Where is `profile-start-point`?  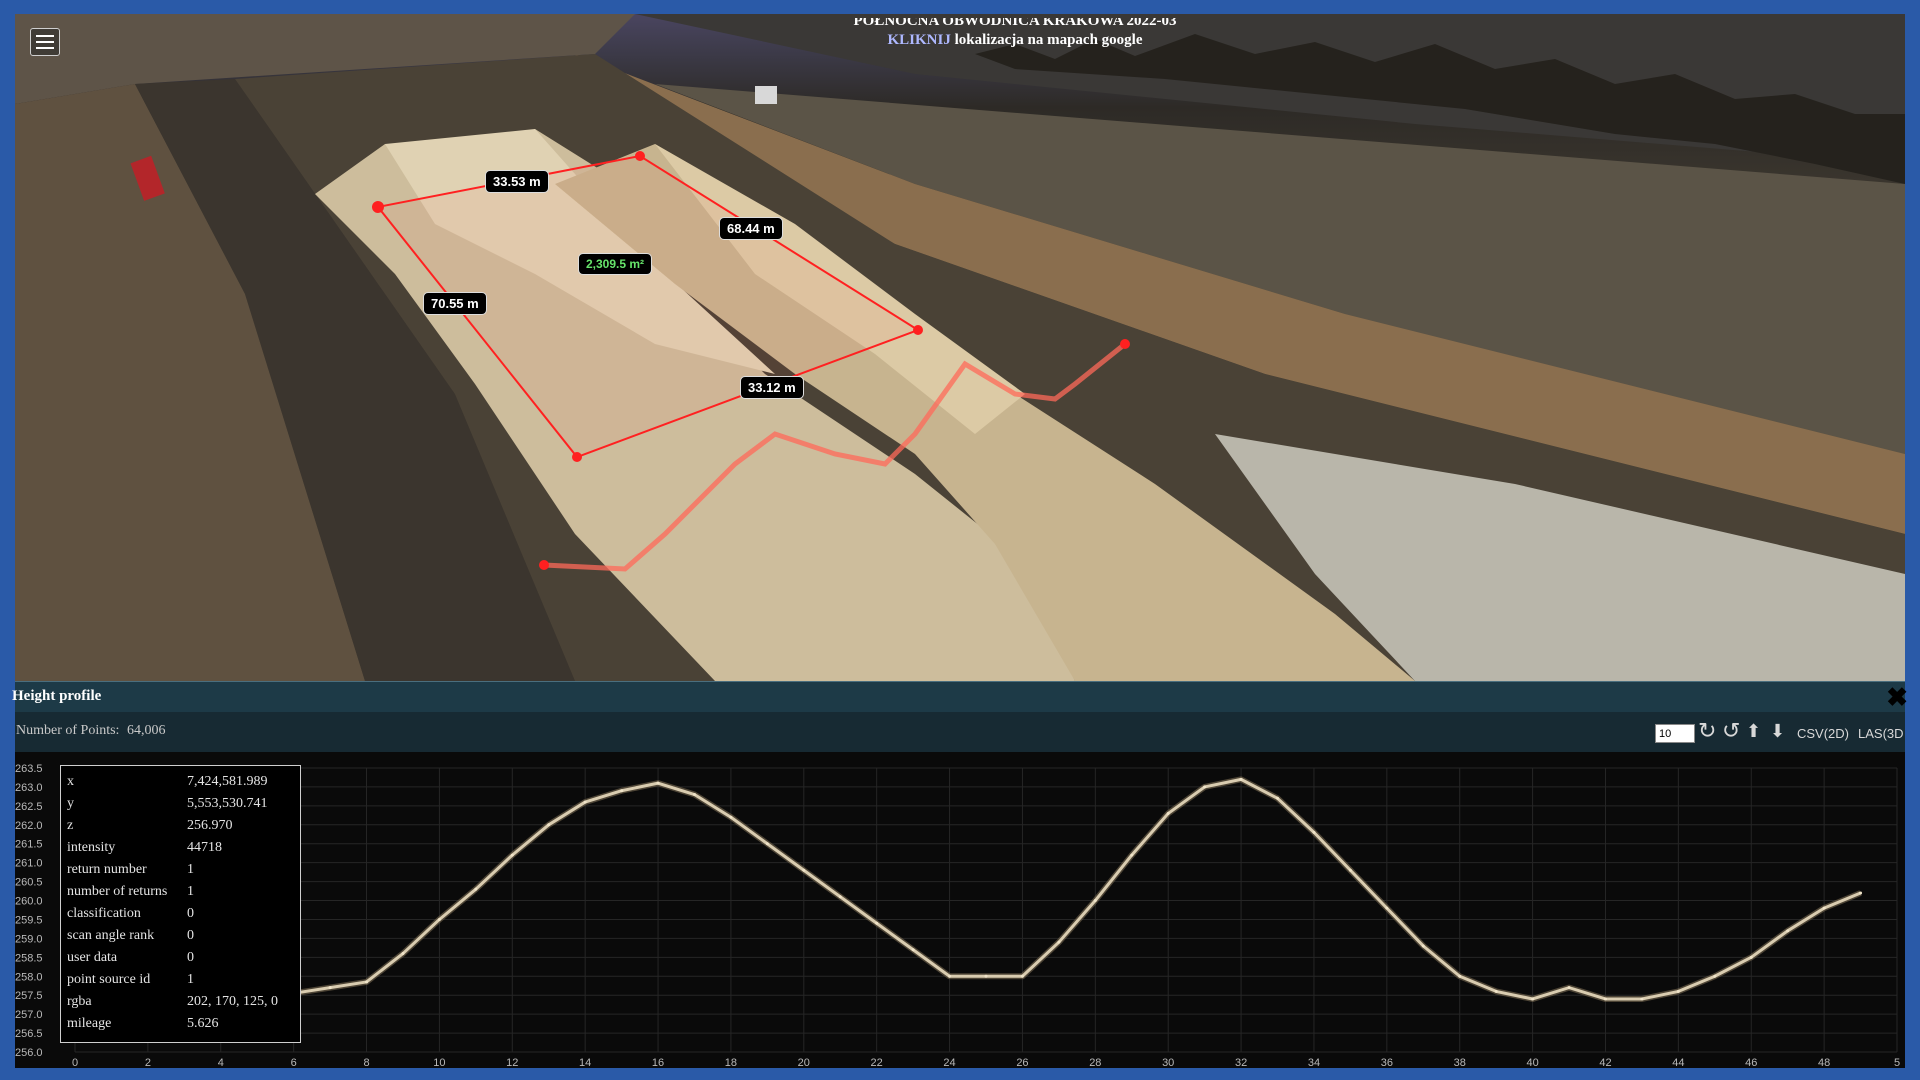 profile-start-point is located at coordinates (544, 565).